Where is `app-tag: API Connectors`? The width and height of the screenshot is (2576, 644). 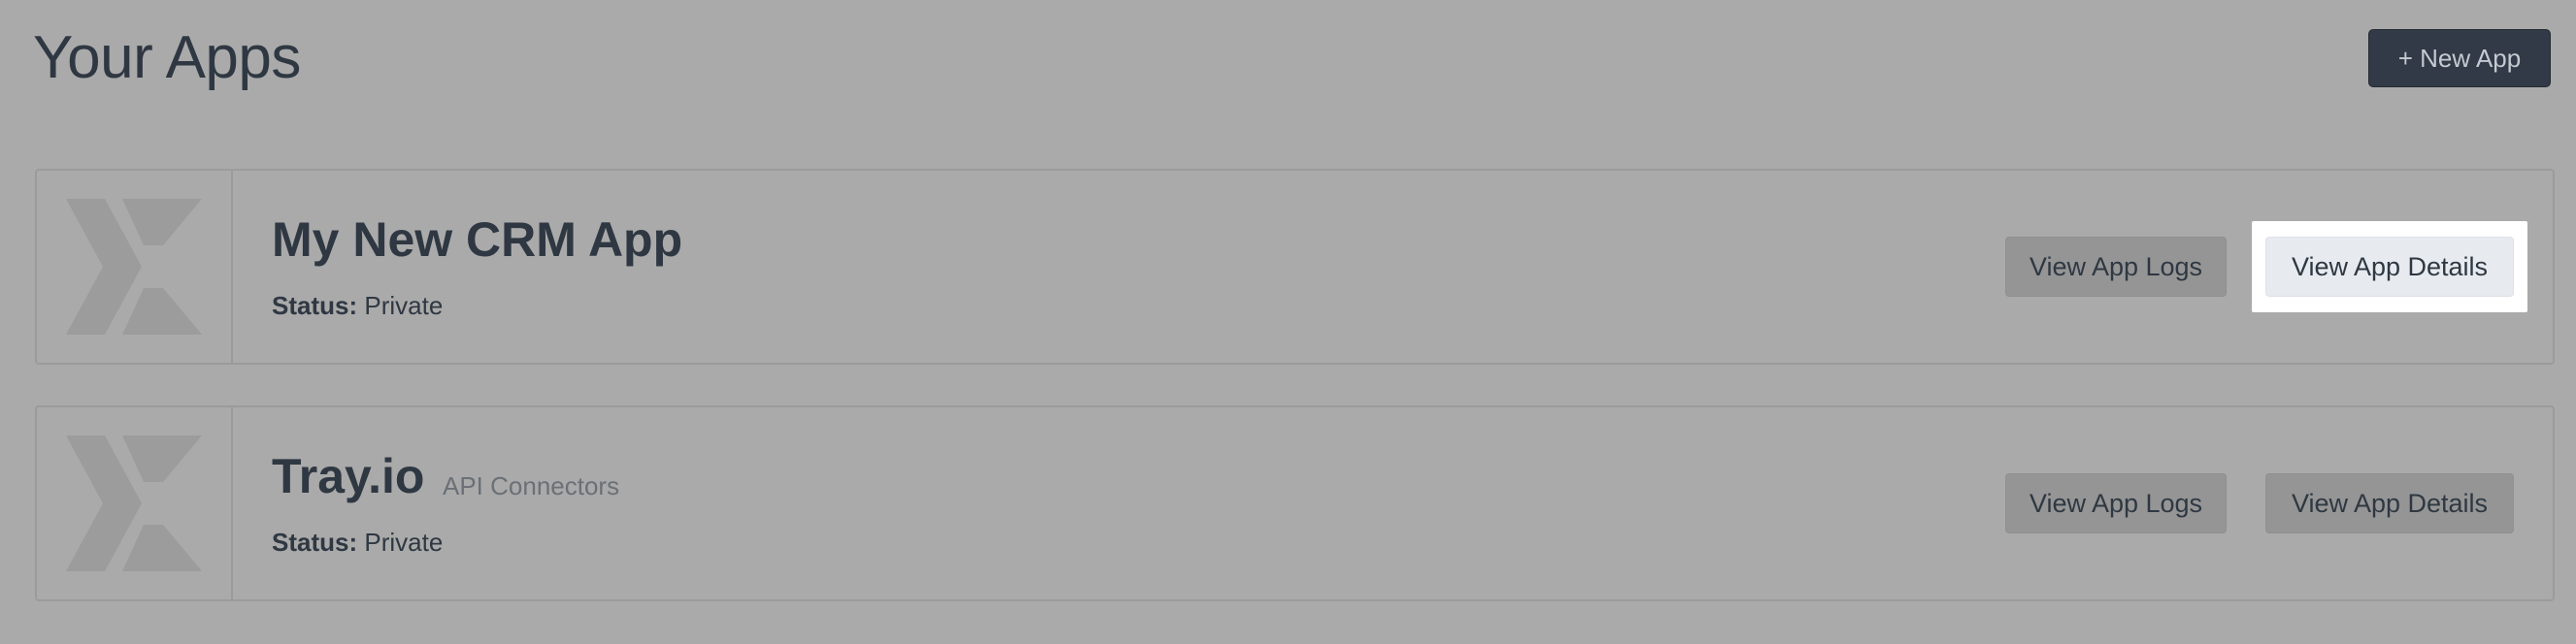 app-tag: API Connectors is located at coordinates (531, 485).